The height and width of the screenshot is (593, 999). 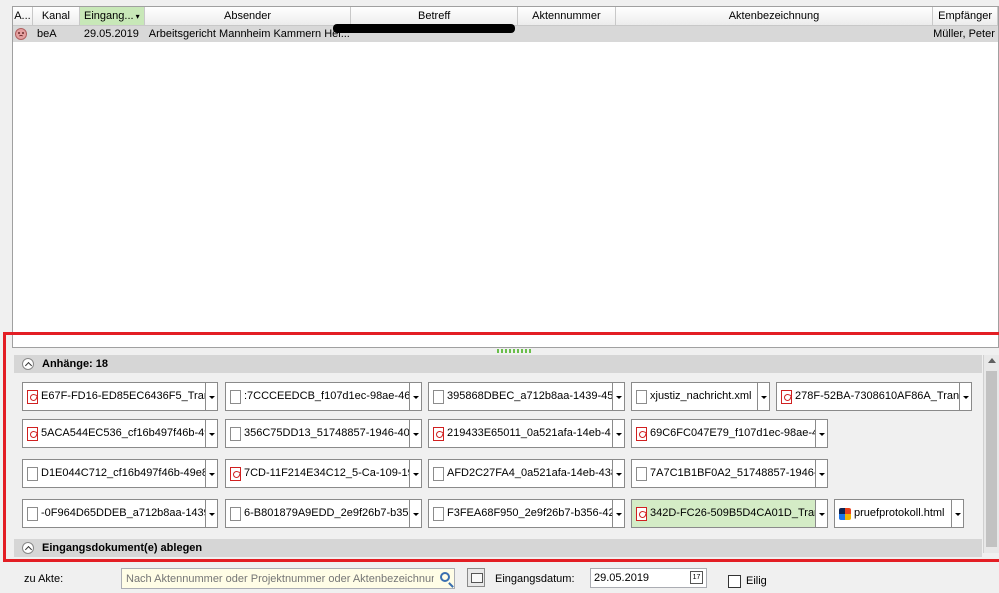 What do you see at coordinates (476, 577) in the screenshot?
I see `akte-picker-button` at bounding box center [476, 577].